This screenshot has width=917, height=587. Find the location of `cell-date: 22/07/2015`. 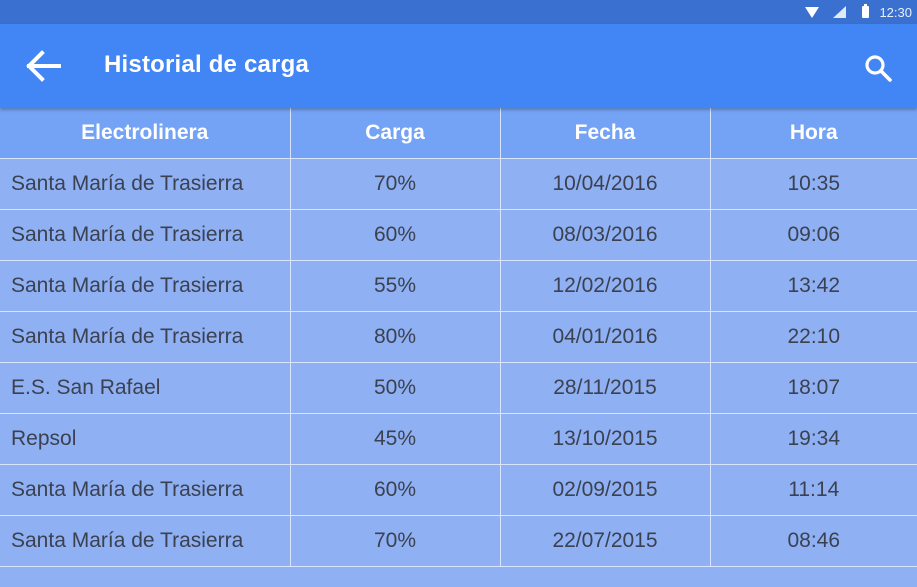

cell-date: 22/07/2015 is located at coordinates (605, 541).